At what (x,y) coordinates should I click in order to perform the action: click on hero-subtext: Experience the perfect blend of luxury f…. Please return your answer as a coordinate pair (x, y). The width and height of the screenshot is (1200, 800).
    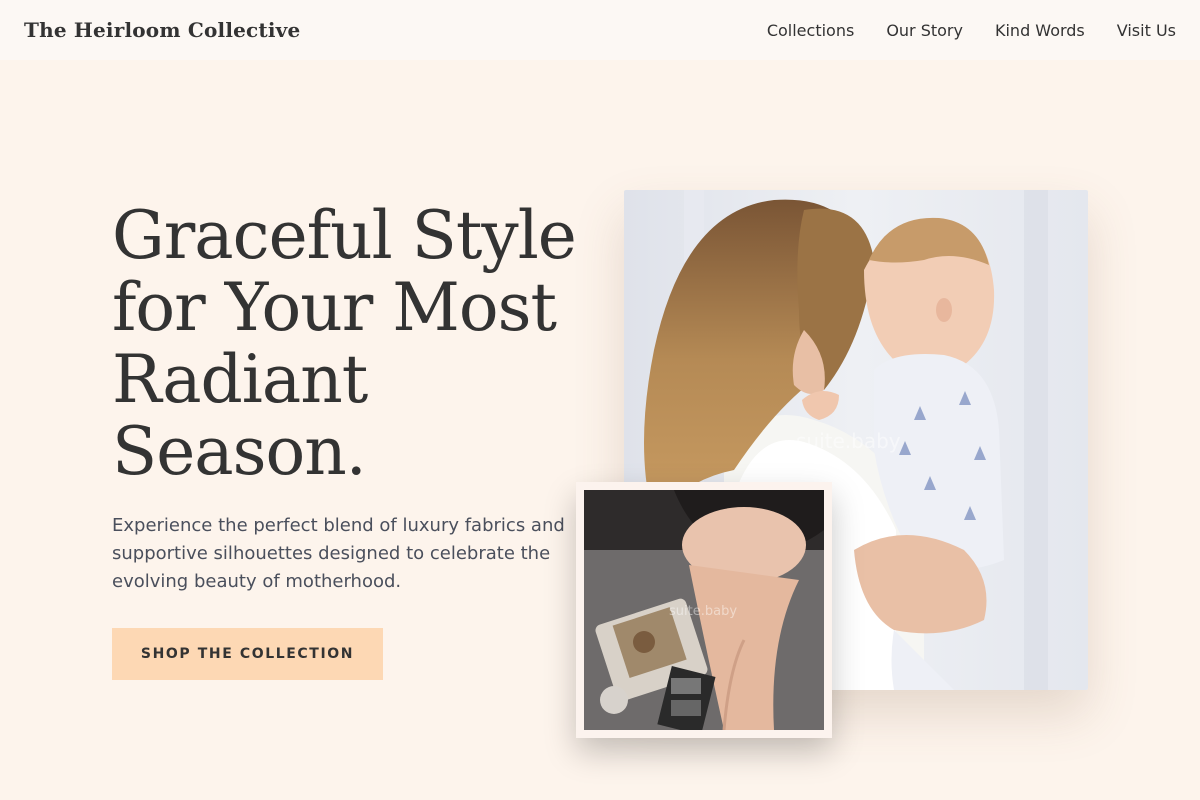
    Looking at the image, I should click on (338, 553).